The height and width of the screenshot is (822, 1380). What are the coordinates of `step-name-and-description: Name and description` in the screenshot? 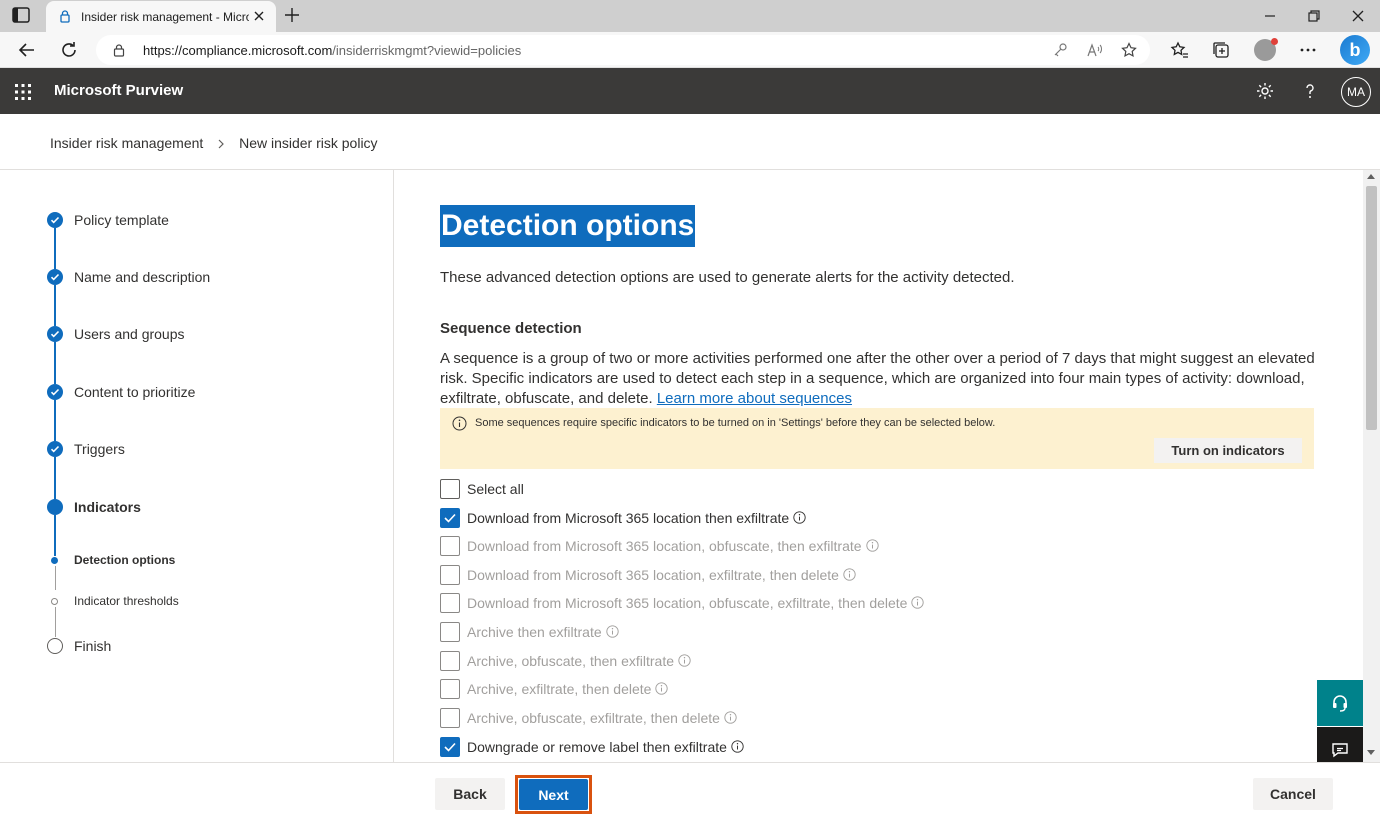 It's located at (142, 277).